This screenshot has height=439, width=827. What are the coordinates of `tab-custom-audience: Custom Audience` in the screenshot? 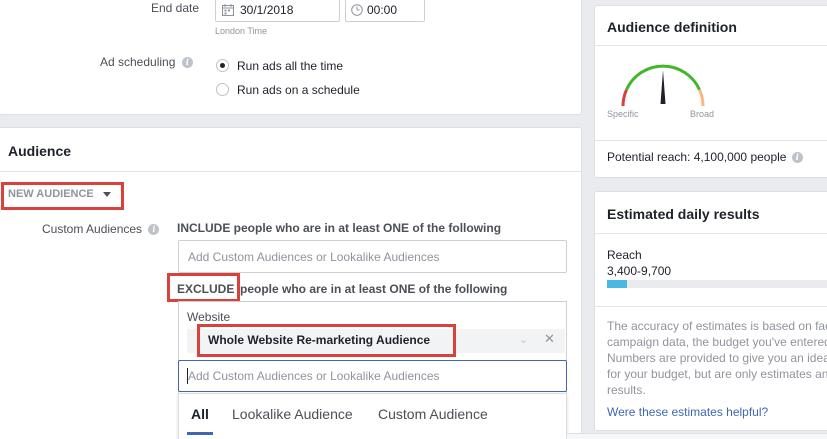 It's located at (433, 414).